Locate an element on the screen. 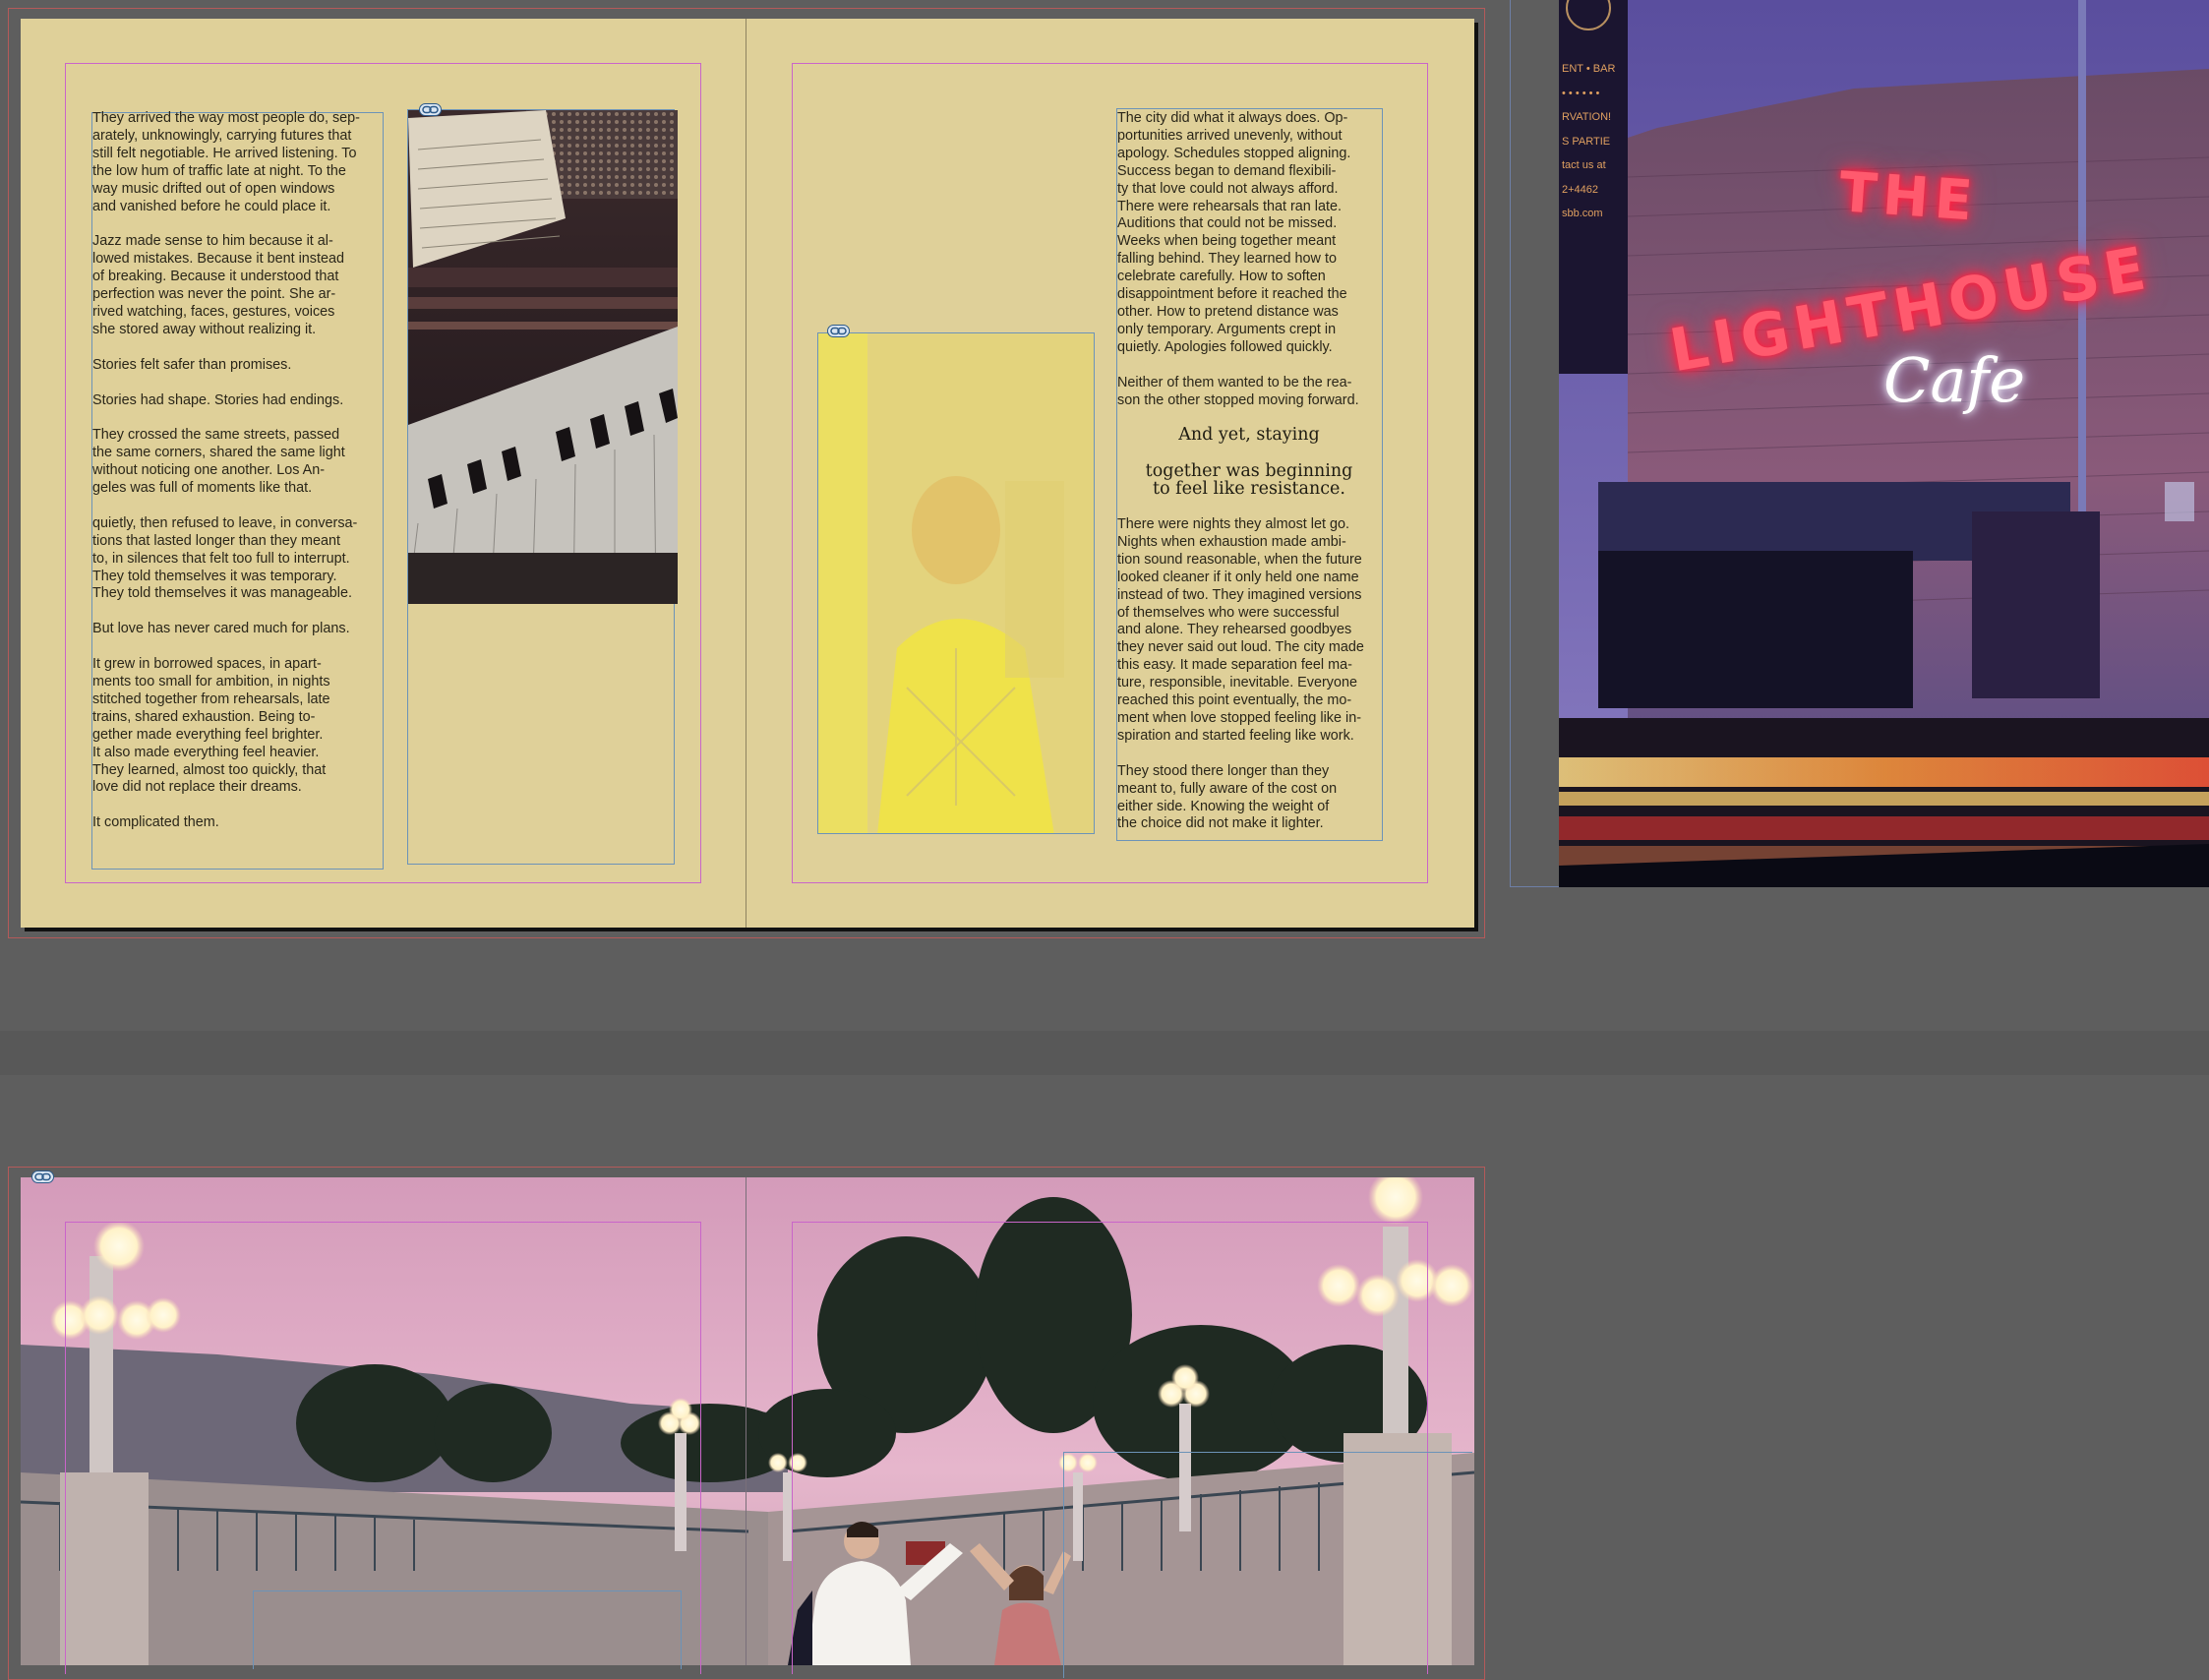 The height and width of the screenshot is (1680, 2209). pasteboard-frame-edge is located at coordinates (1510, 443).